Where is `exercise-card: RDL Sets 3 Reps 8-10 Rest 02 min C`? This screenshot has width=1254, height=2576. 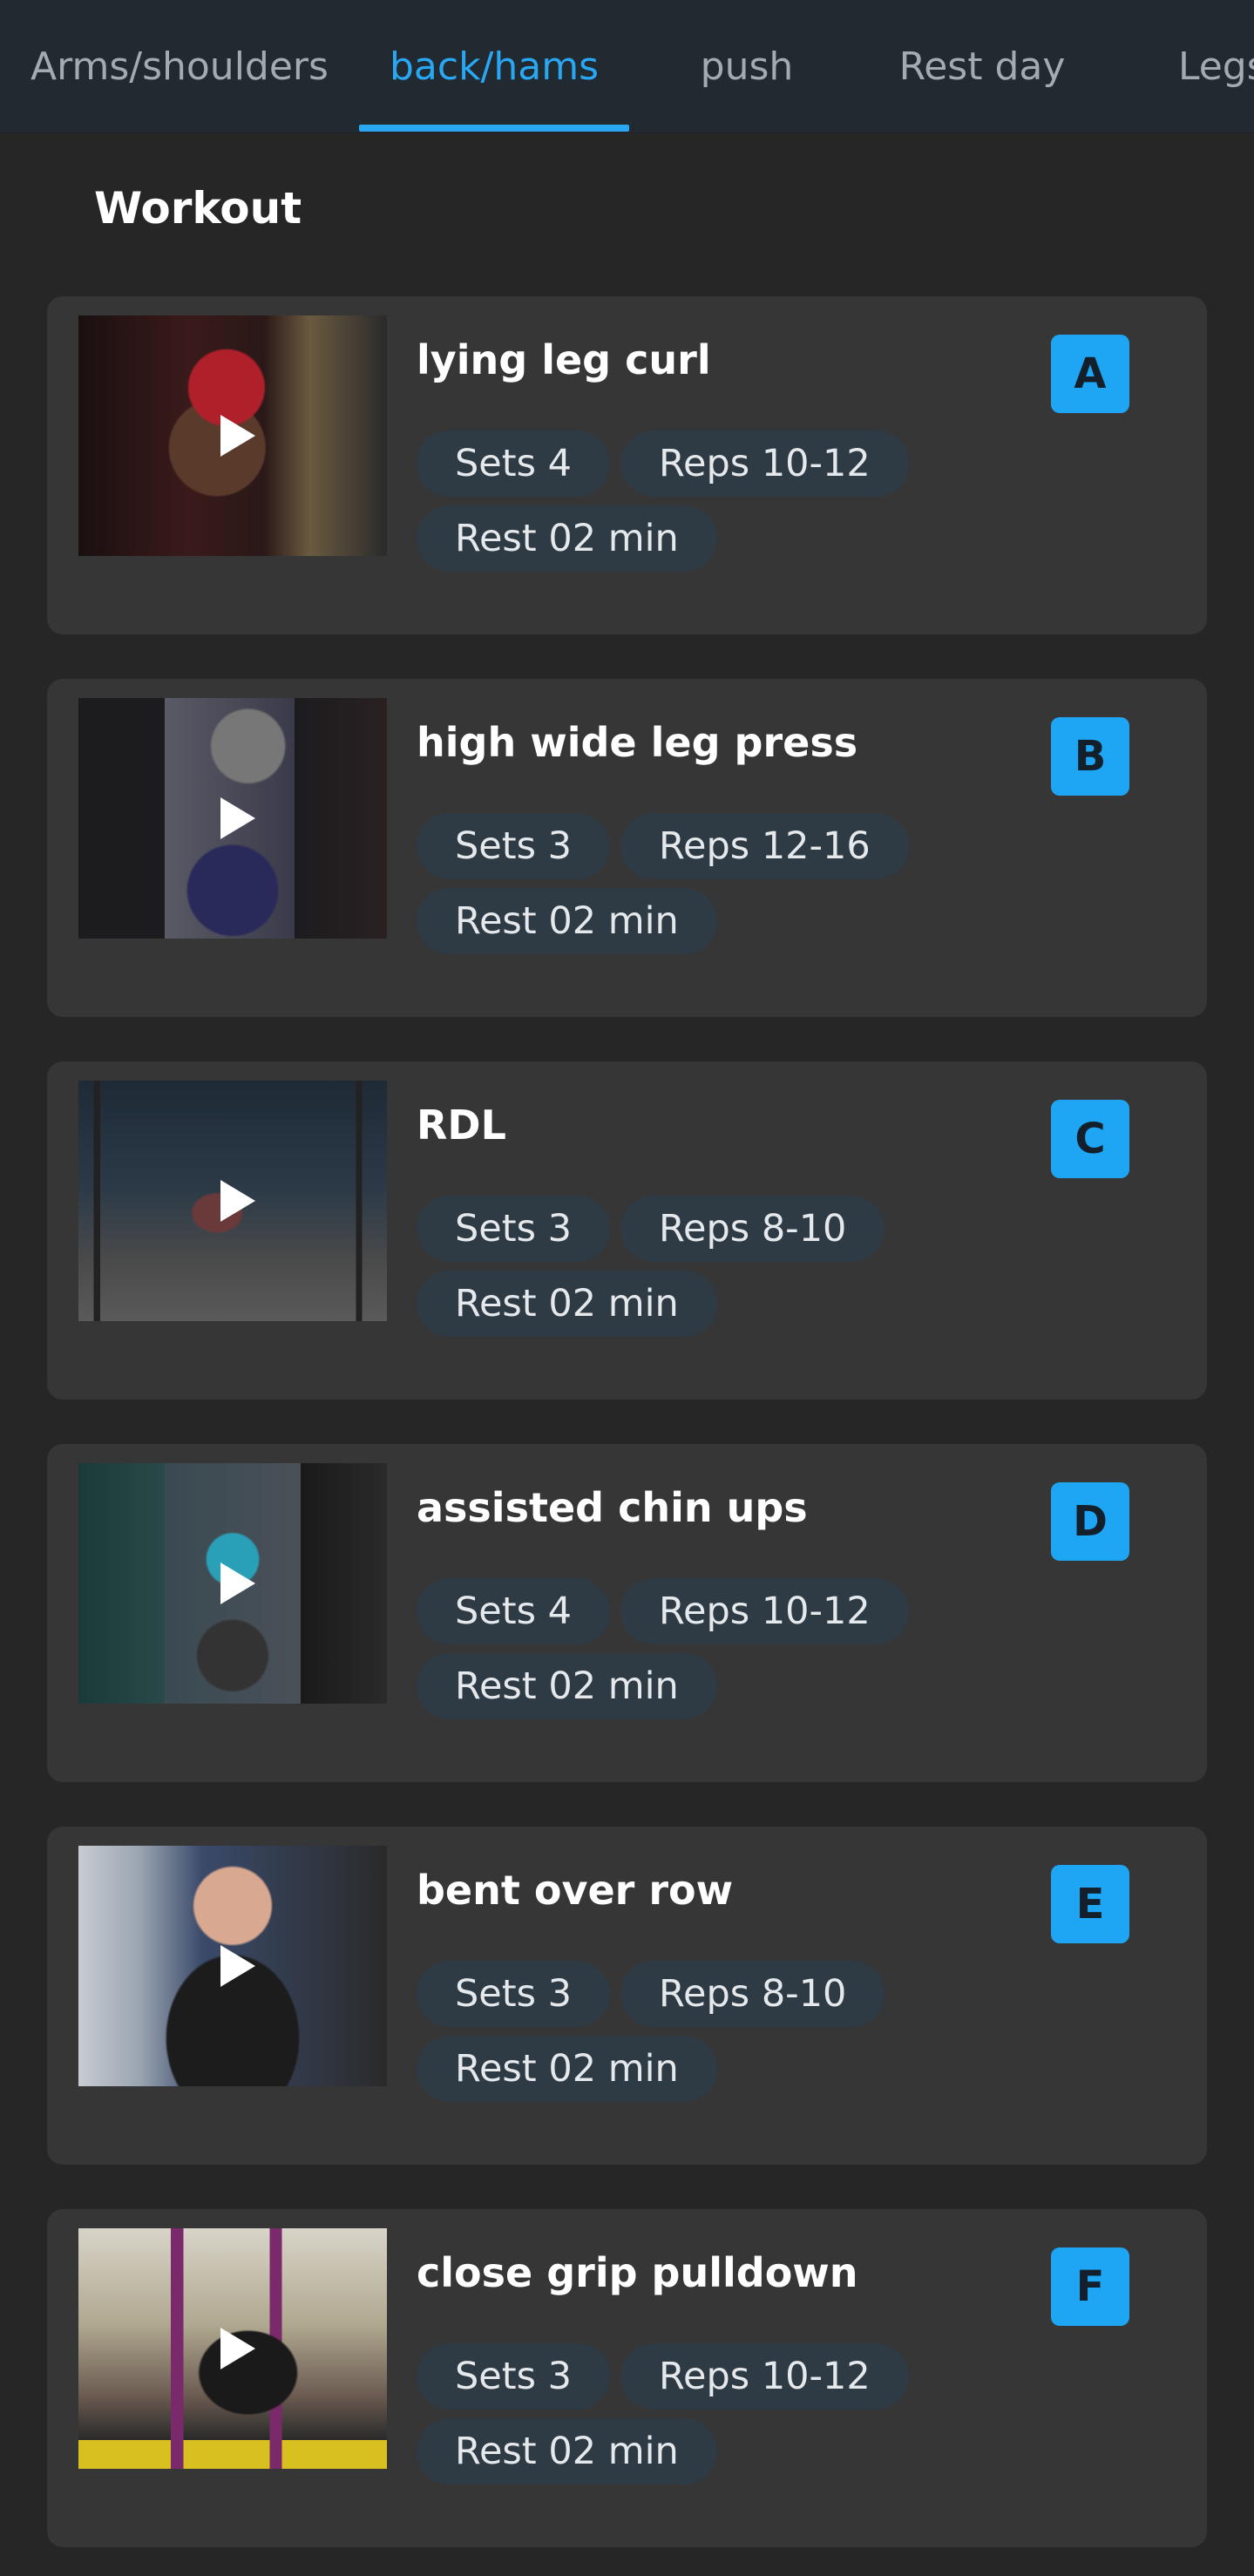 exercise-card: RDL Sets 3 Reps 8-10 Rest 02 min C is located at coordinates (627, 1231).